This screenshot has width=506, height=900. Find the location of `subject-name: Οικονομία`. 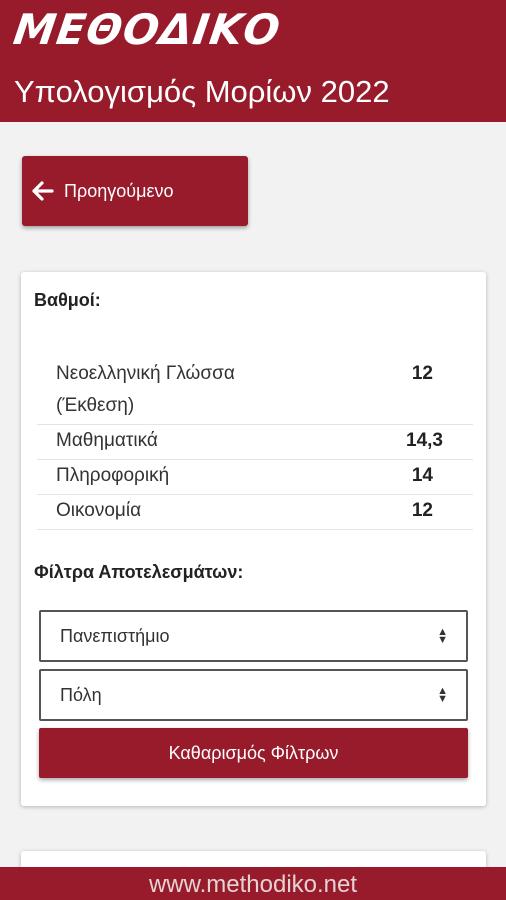

subject-name: Οικονομία is located at coordinates (99, 510).